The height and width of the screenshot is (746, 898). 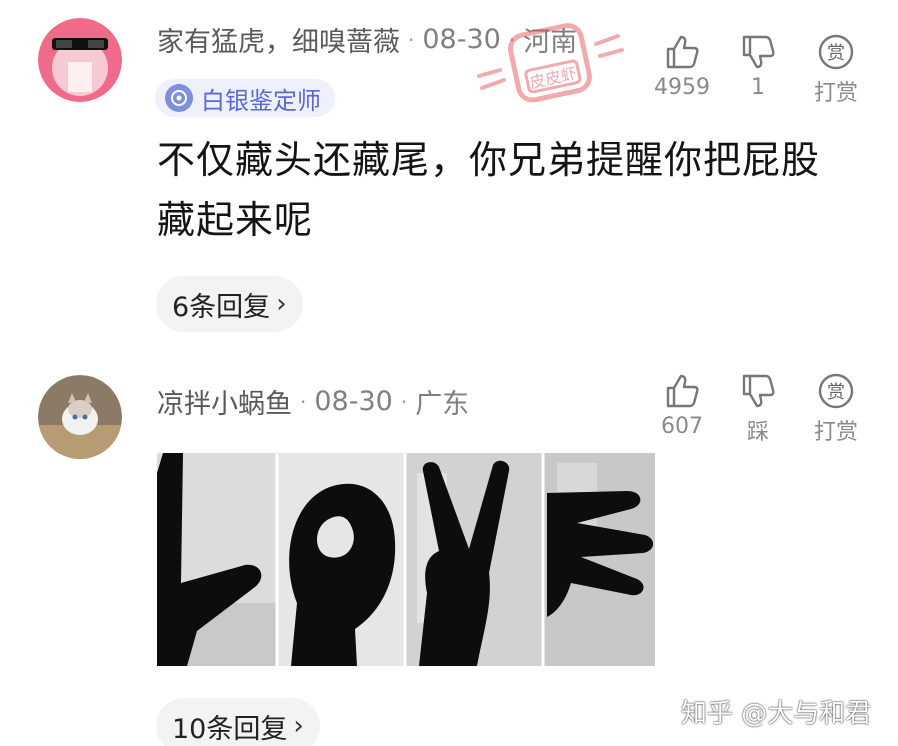 I want to click on username: 家有猛虎，细嗅蔷薇, so click(x=278, y=39).